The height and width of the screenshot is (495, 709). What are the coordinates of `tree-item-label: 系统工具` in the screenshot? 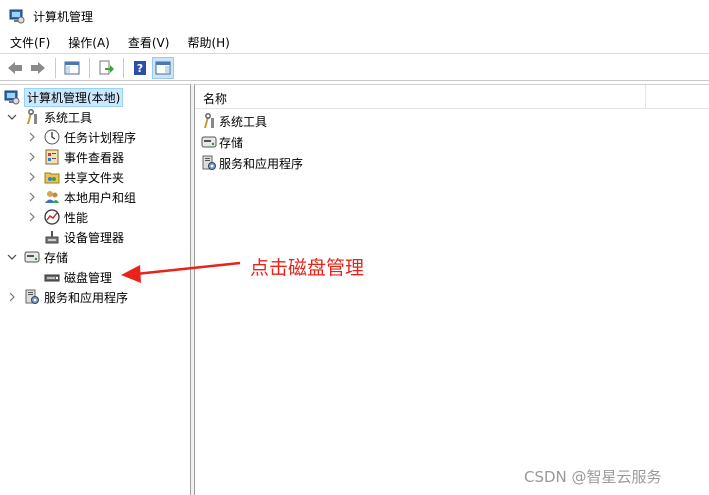 It's located at (68, 117).